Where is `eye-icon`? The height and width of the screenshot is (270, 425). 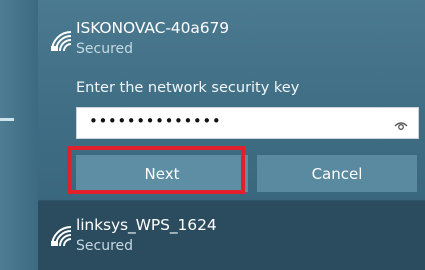
eye-icon is located at coordinates (401, 123).